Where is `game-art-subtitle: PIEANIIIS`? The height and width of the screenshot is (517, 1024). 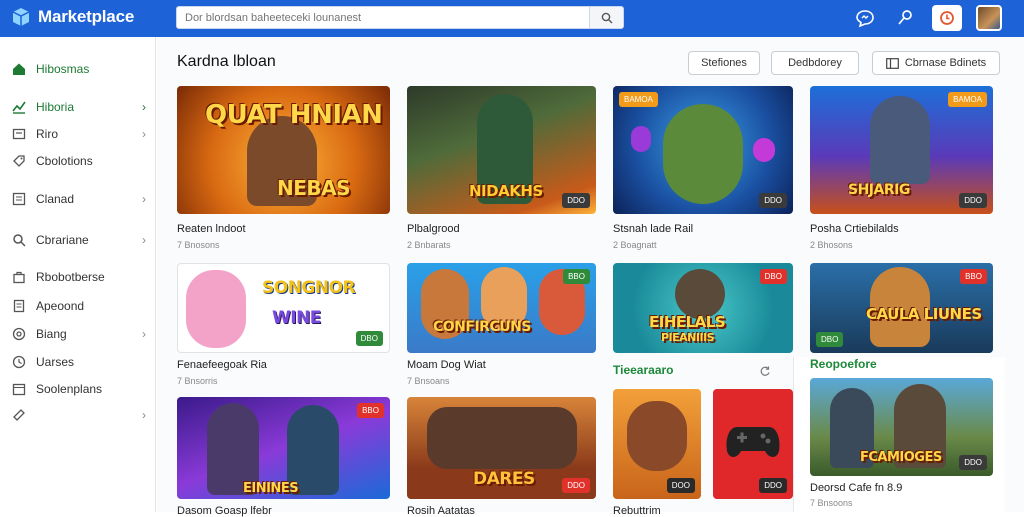
game-art-subtitle: PIEANIIIS is located at coordinates (688, 337).